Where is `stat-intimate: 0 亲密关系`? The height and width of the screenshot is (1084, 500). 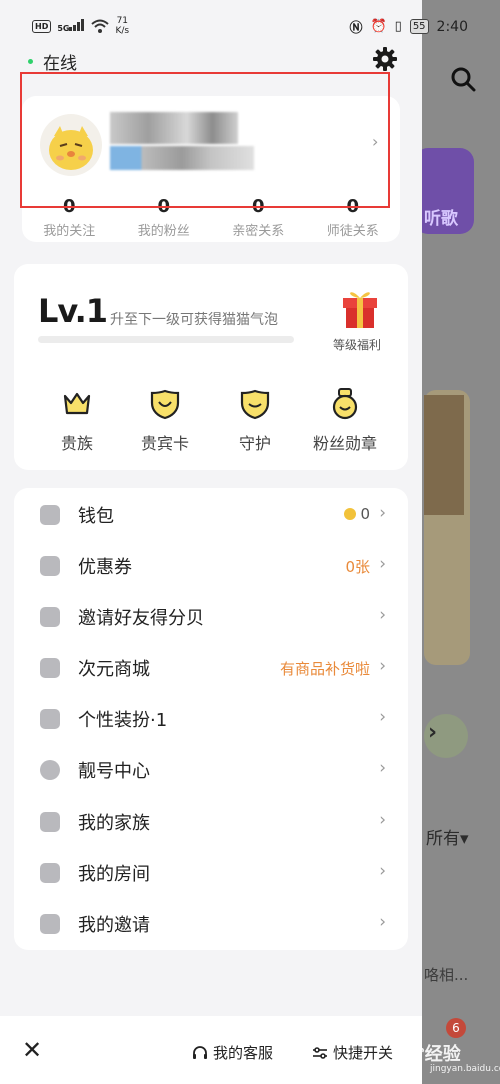 stat-intimate: 0 亲密关系 is located at coordinates (258, 217).